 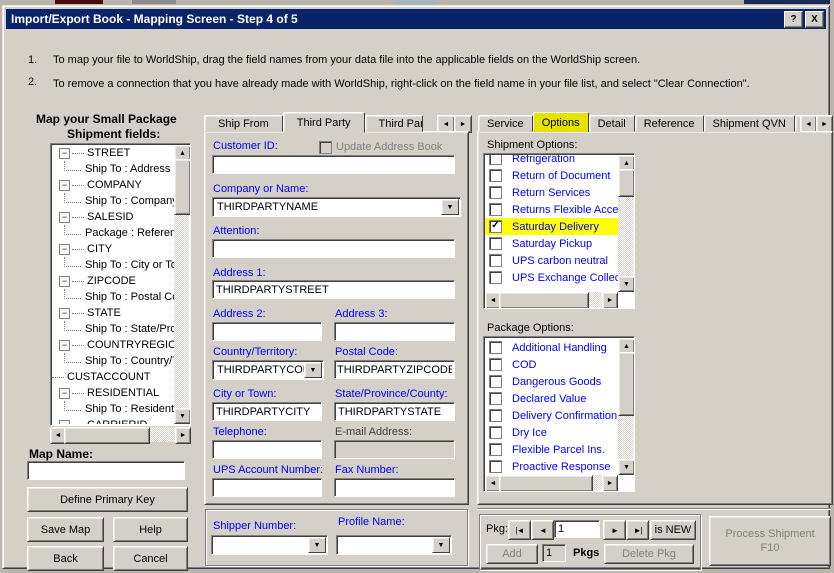 I want to click on define-primary-key-button: Define Primary Key, so click(x=107, y=499).